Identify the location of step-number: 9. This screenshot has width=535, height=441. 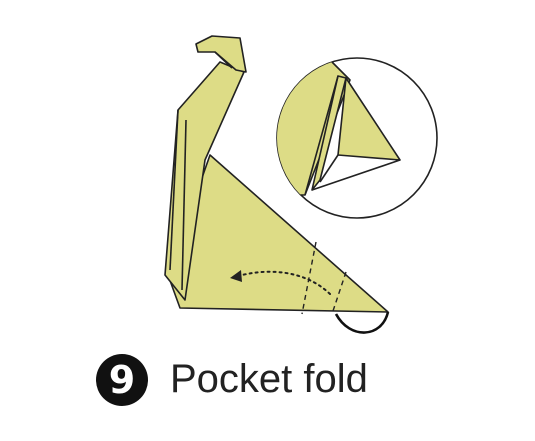
(122, 380).